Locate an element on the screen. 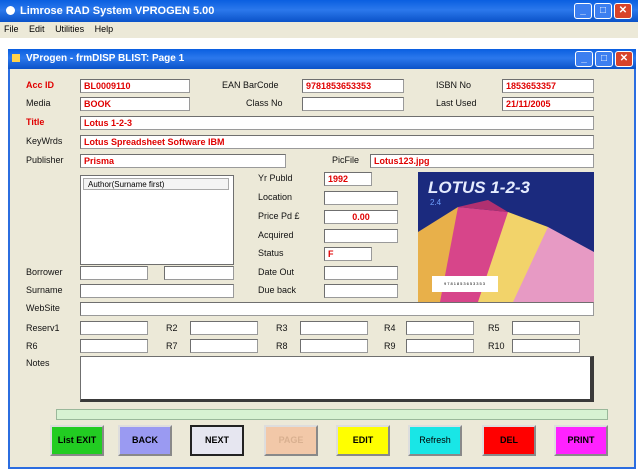 Image resolution: width=638 pixels, height=472 pixels. form-close-icon: ✕ is located at coordinates (624, 59).